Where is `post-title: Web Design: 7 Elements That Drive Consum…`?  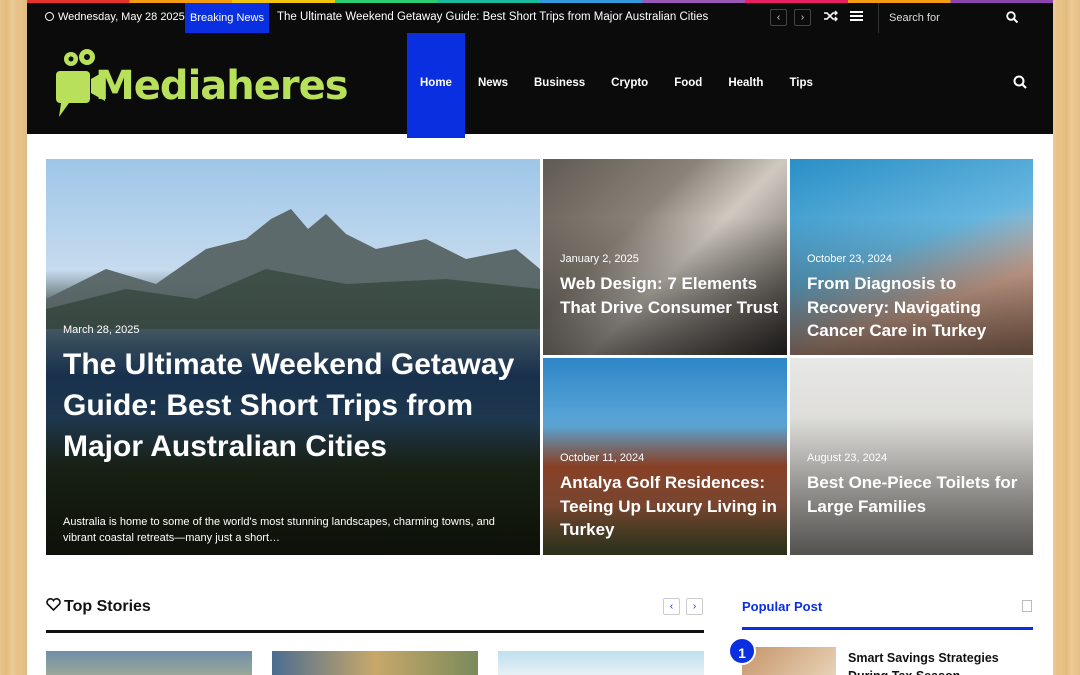 post-title: Web Design: 7 Elements That Drive Consum… is located at coordinates (671, 295).